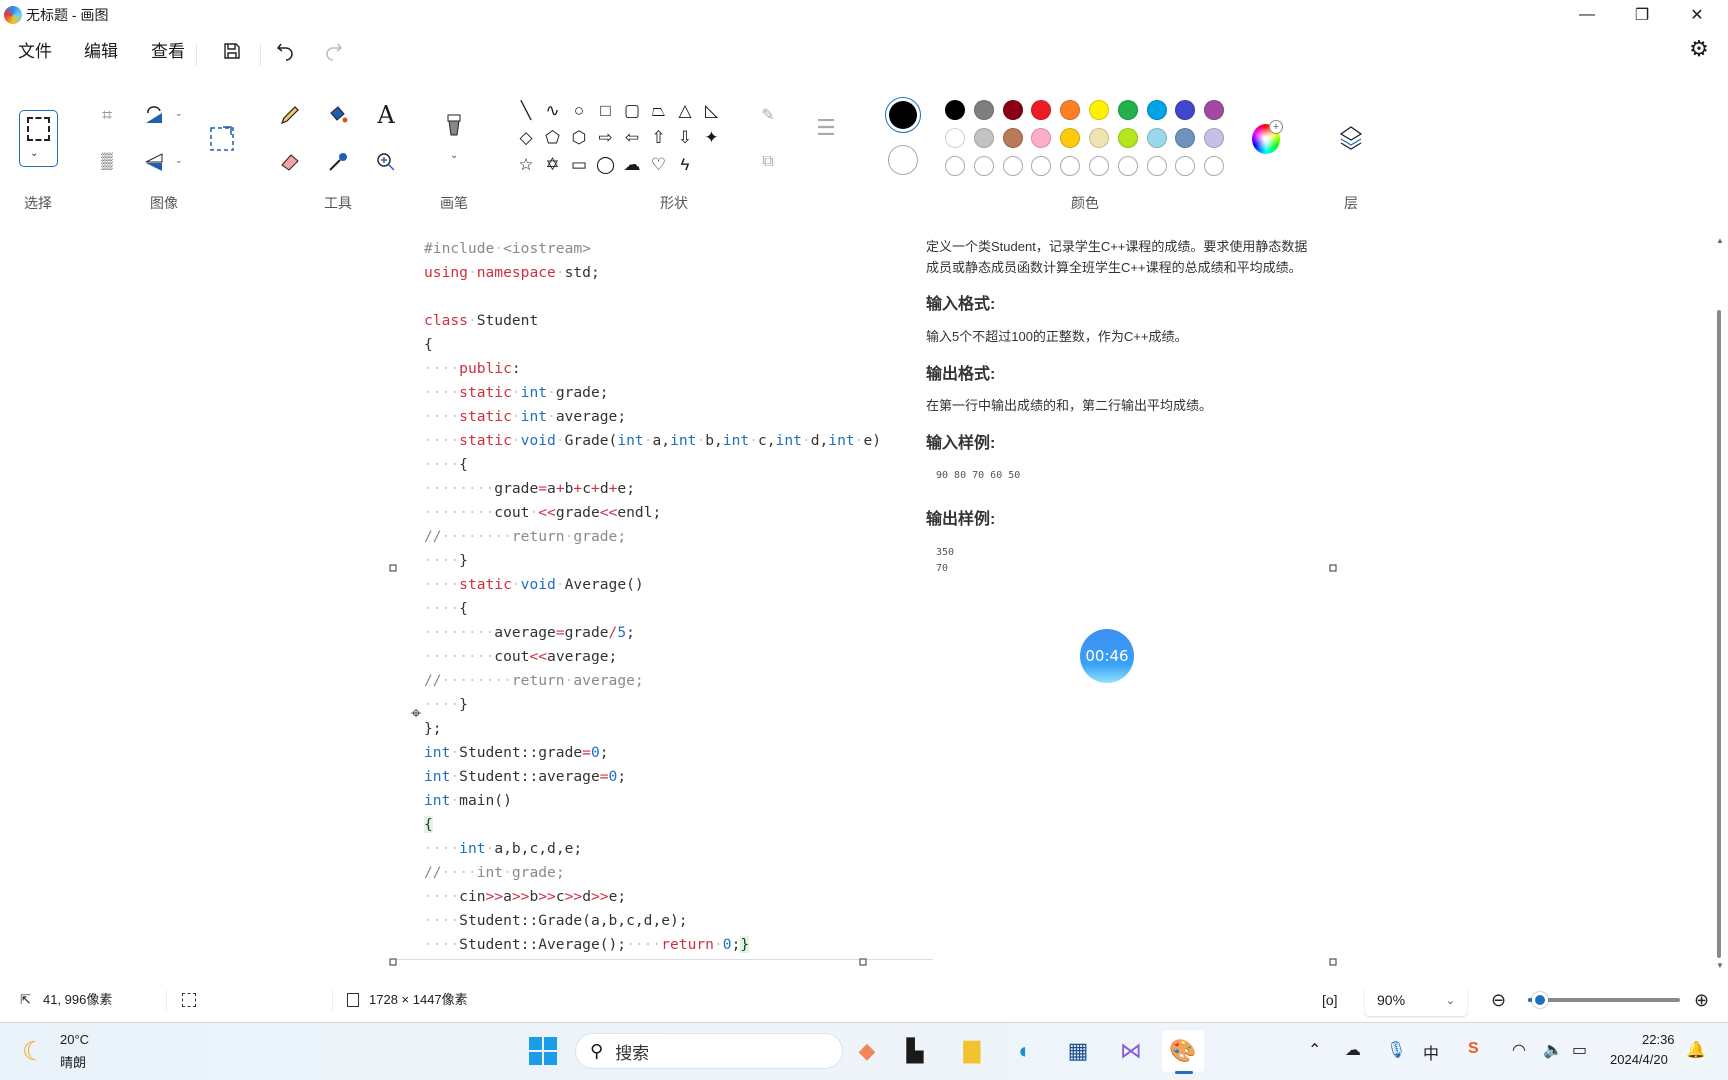 The width and height of the screenshot is (1728, 1080). Describe the element at coordinates (579, 111) in the screenshot. I see `oval-shape-icon: ○` at that location.